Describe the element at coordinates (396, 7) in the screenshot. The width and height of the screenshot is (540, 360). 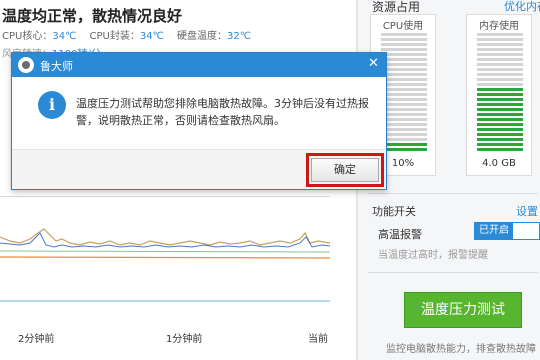
I see `resources-title: 资源占用` at that location.